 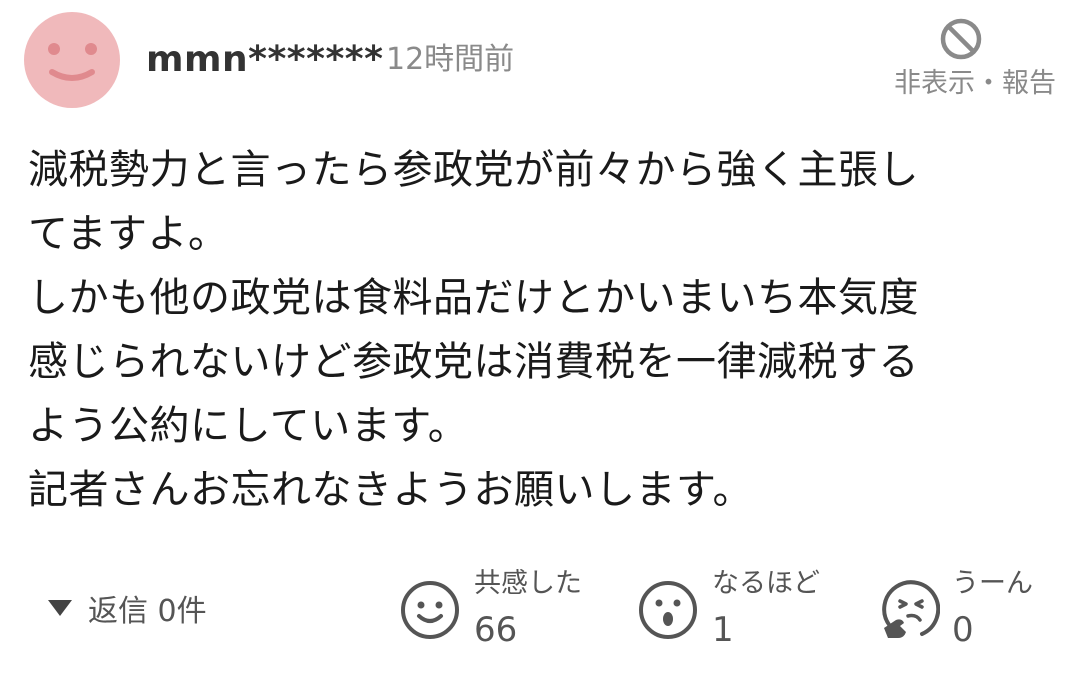 What do you see at coordinates (147, 611) in the screenshot?
I see `reply-count-label: 返信 0件` at bounding box center [147, 611].